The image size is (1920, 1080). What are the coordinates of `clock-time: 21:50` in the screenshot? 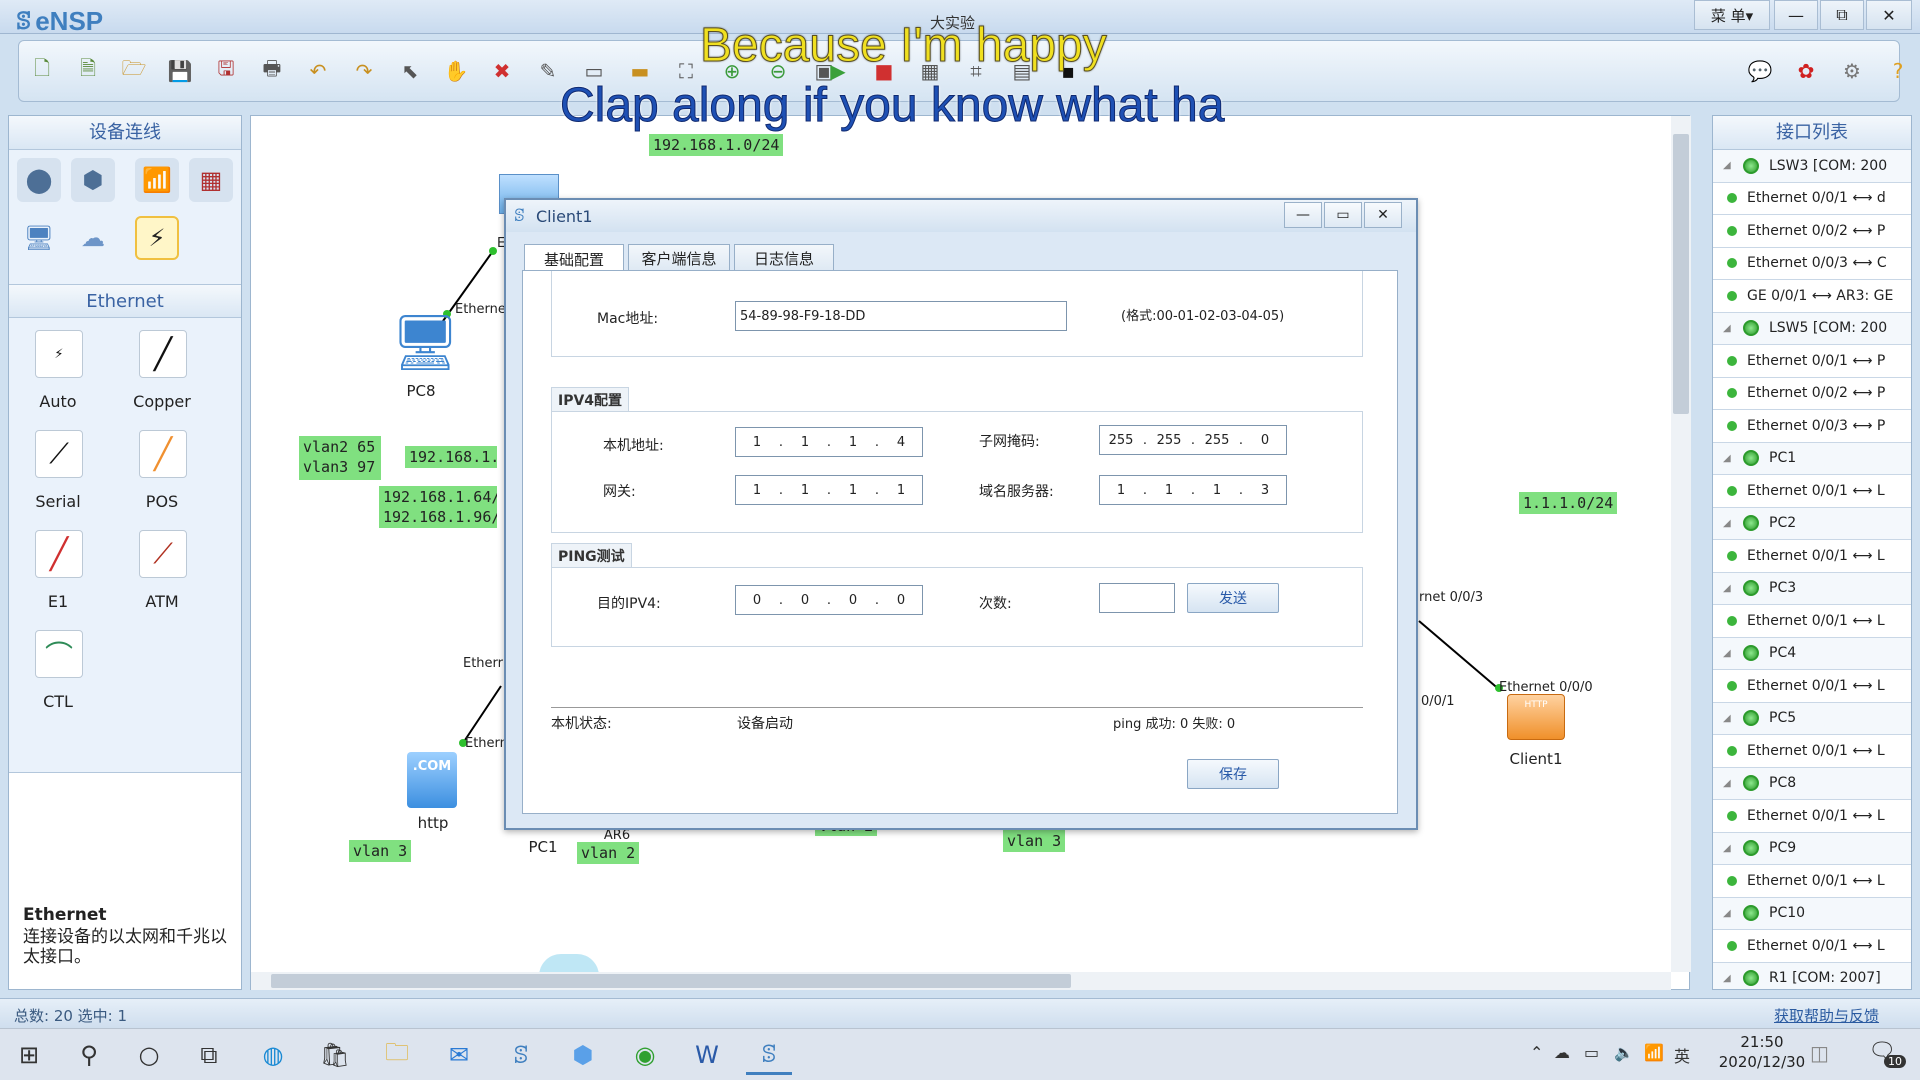 It's located at (1762, 1042).